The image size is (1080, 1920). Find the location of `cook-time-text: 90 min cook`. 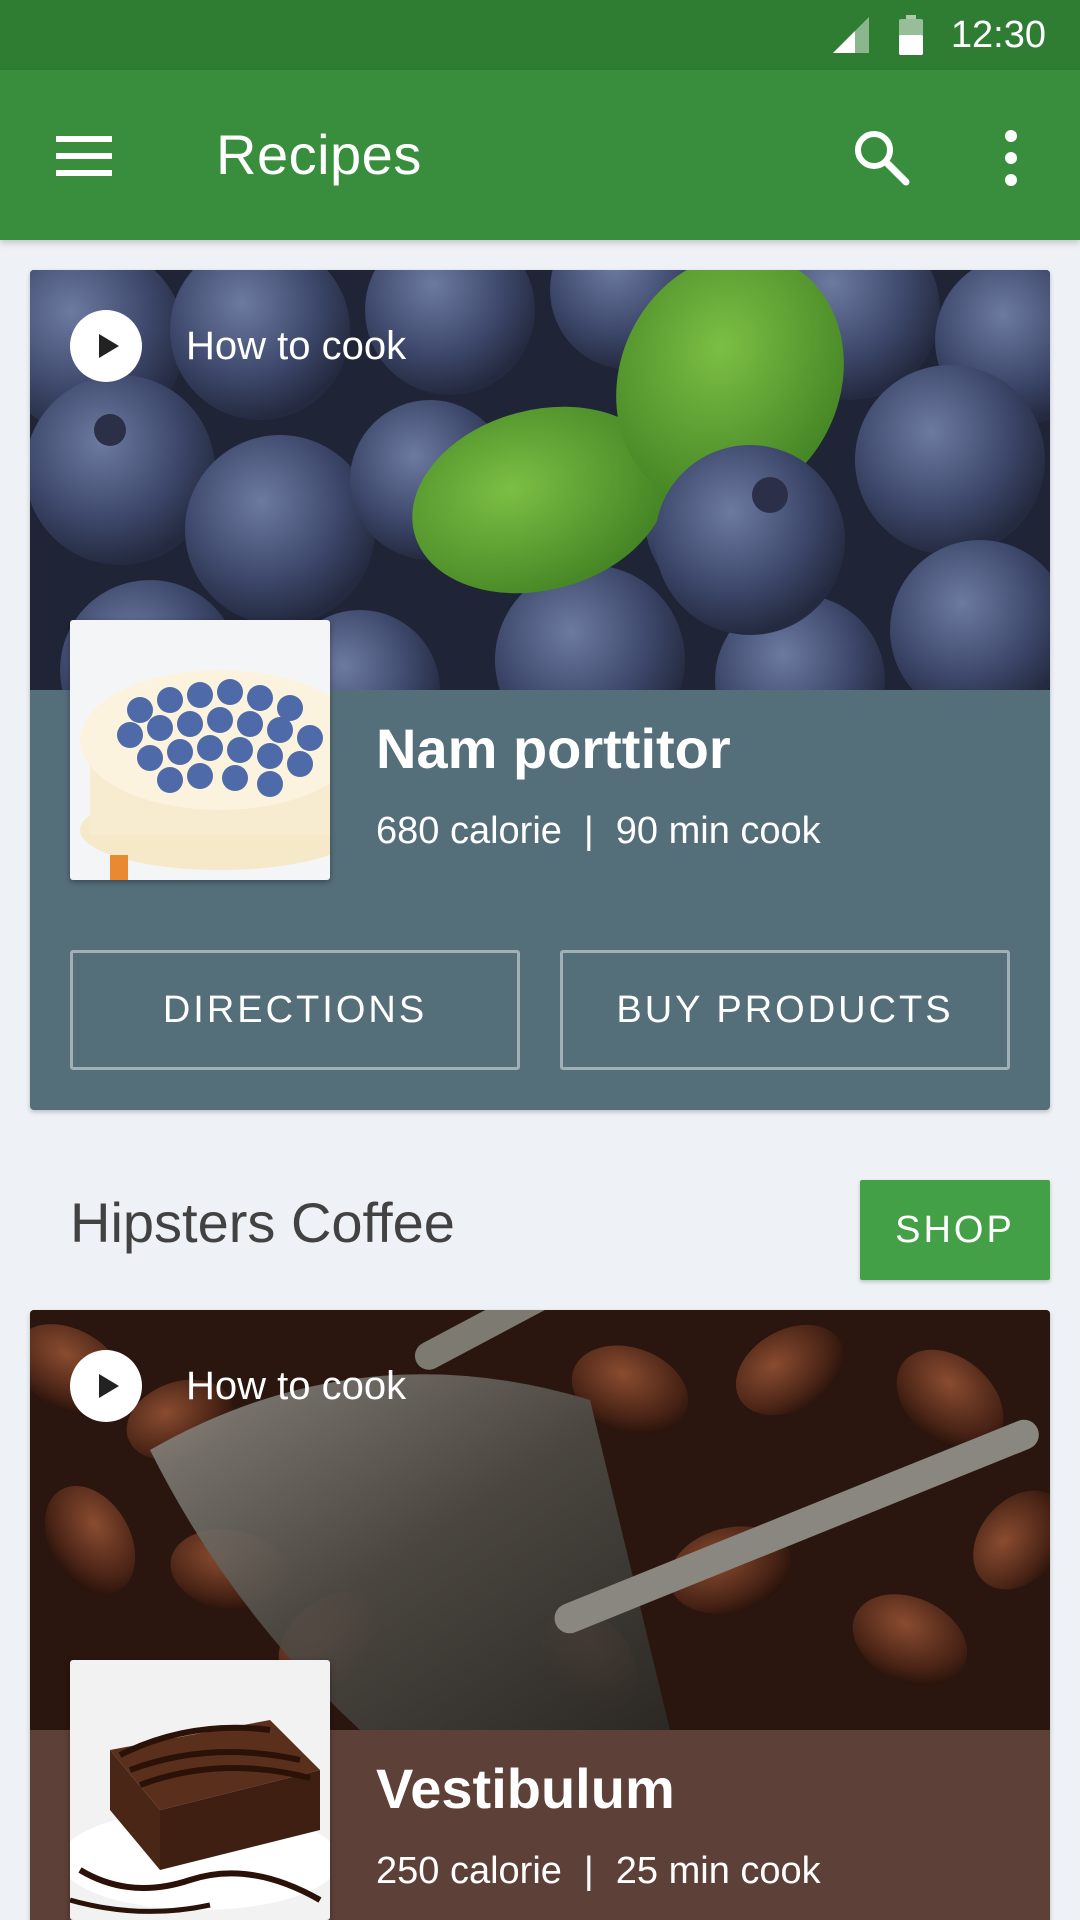

cook-time-text: 90 min cook is located at coordinates (718, 831).